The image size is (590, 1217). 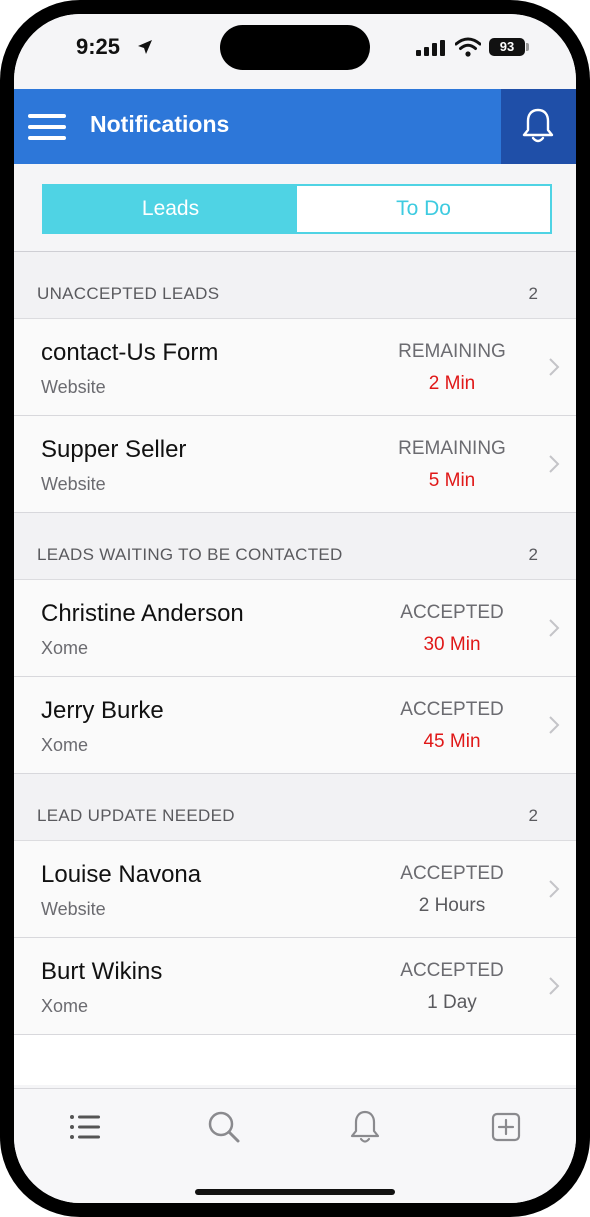 I want to click on list-item: Jerry Burke Xome ACCEPTED 45 Min, so click(x=295, y=725).